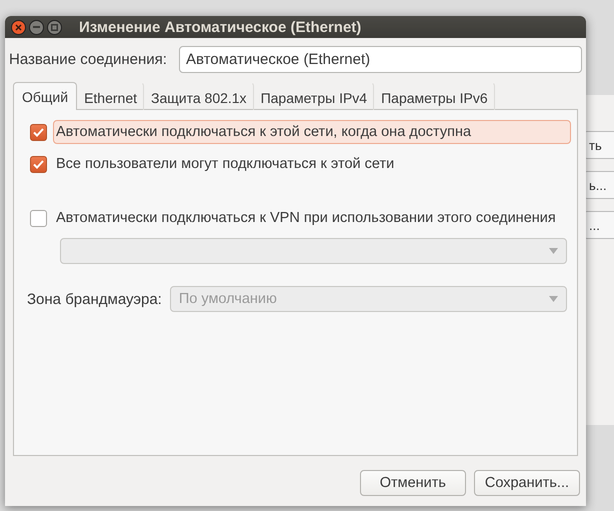 This screenshot has width=614, height=511. I want to click on window-title: Изменение Автоматическое (Ethernet), so click(220, 27).